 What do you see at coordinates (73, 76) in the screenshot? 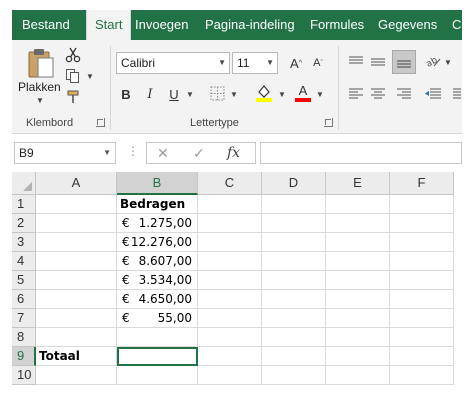
I see `copy-icon` at bounding box center [73, 76].